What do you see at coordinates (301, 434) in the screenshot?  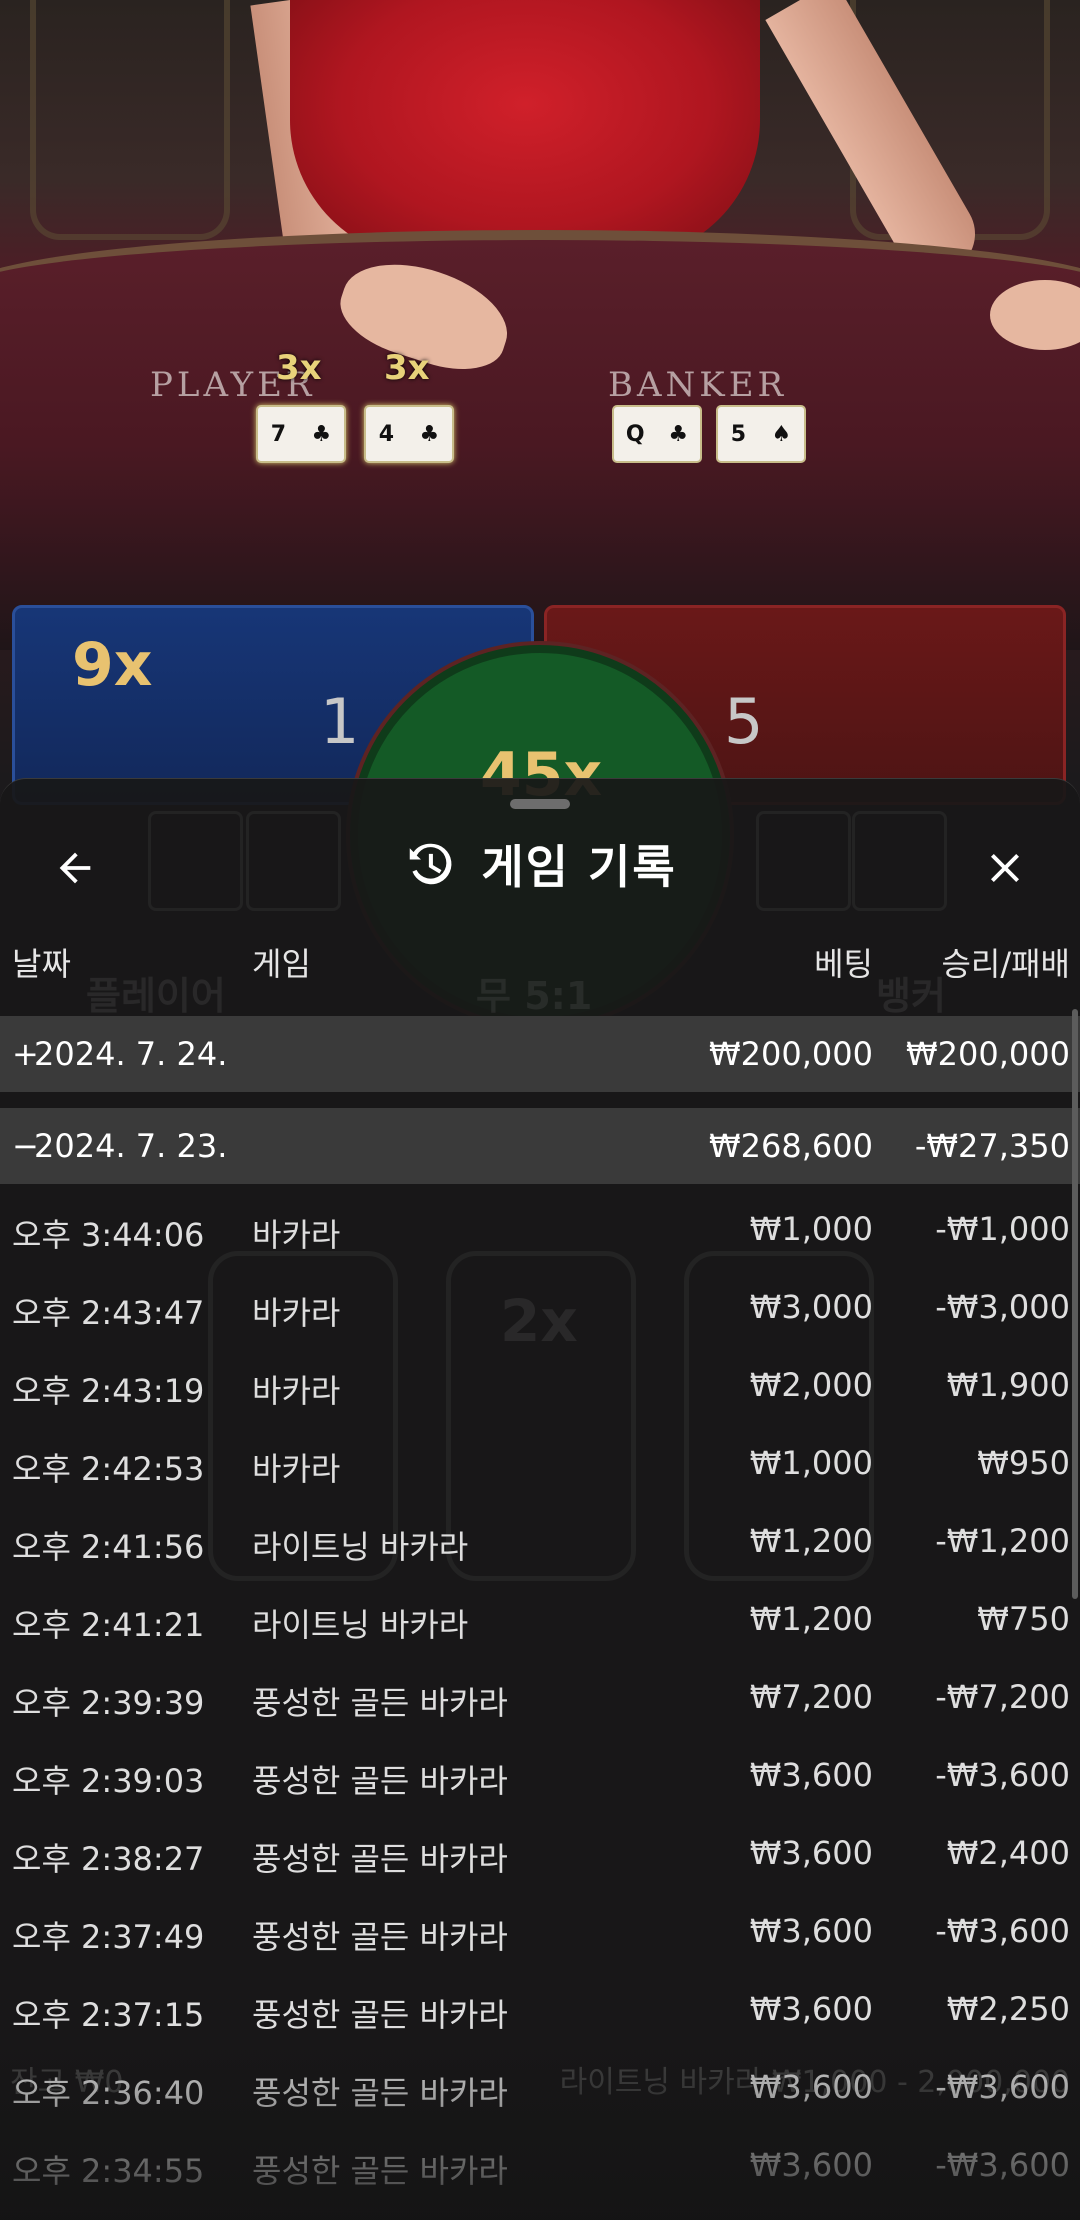 I see `player-card: 7 ♣` at bounding box center [301, 434].